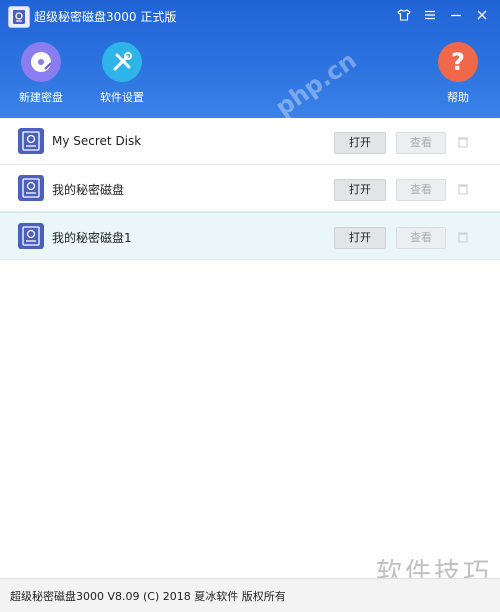 This screenshot has width=500, height=612. What do you see at coordinates (458, 97) in the screenshot?
I see `help-label: 帮助` at bounding box center [458, 97].